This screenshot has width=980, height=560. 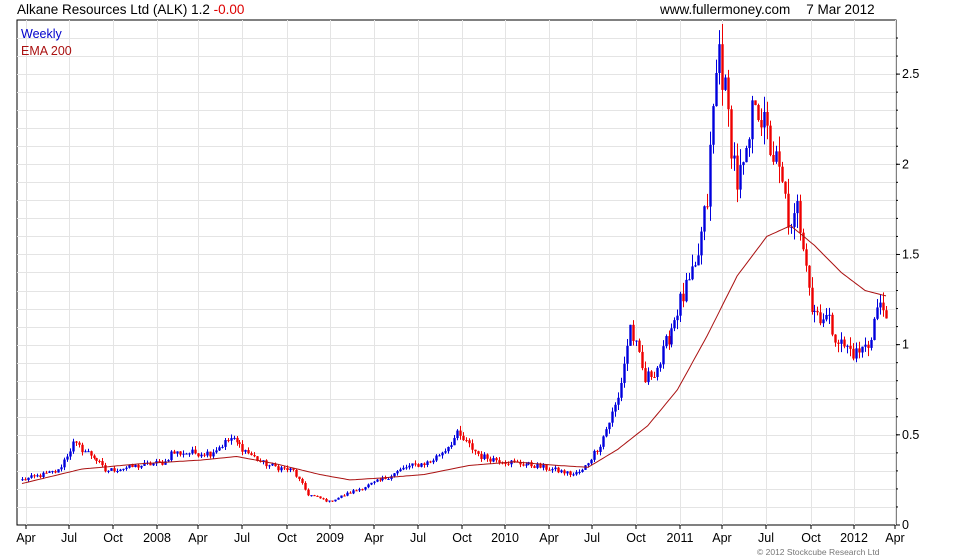 I want to click on y-tick-label: 0, so click(x=905, y=525).